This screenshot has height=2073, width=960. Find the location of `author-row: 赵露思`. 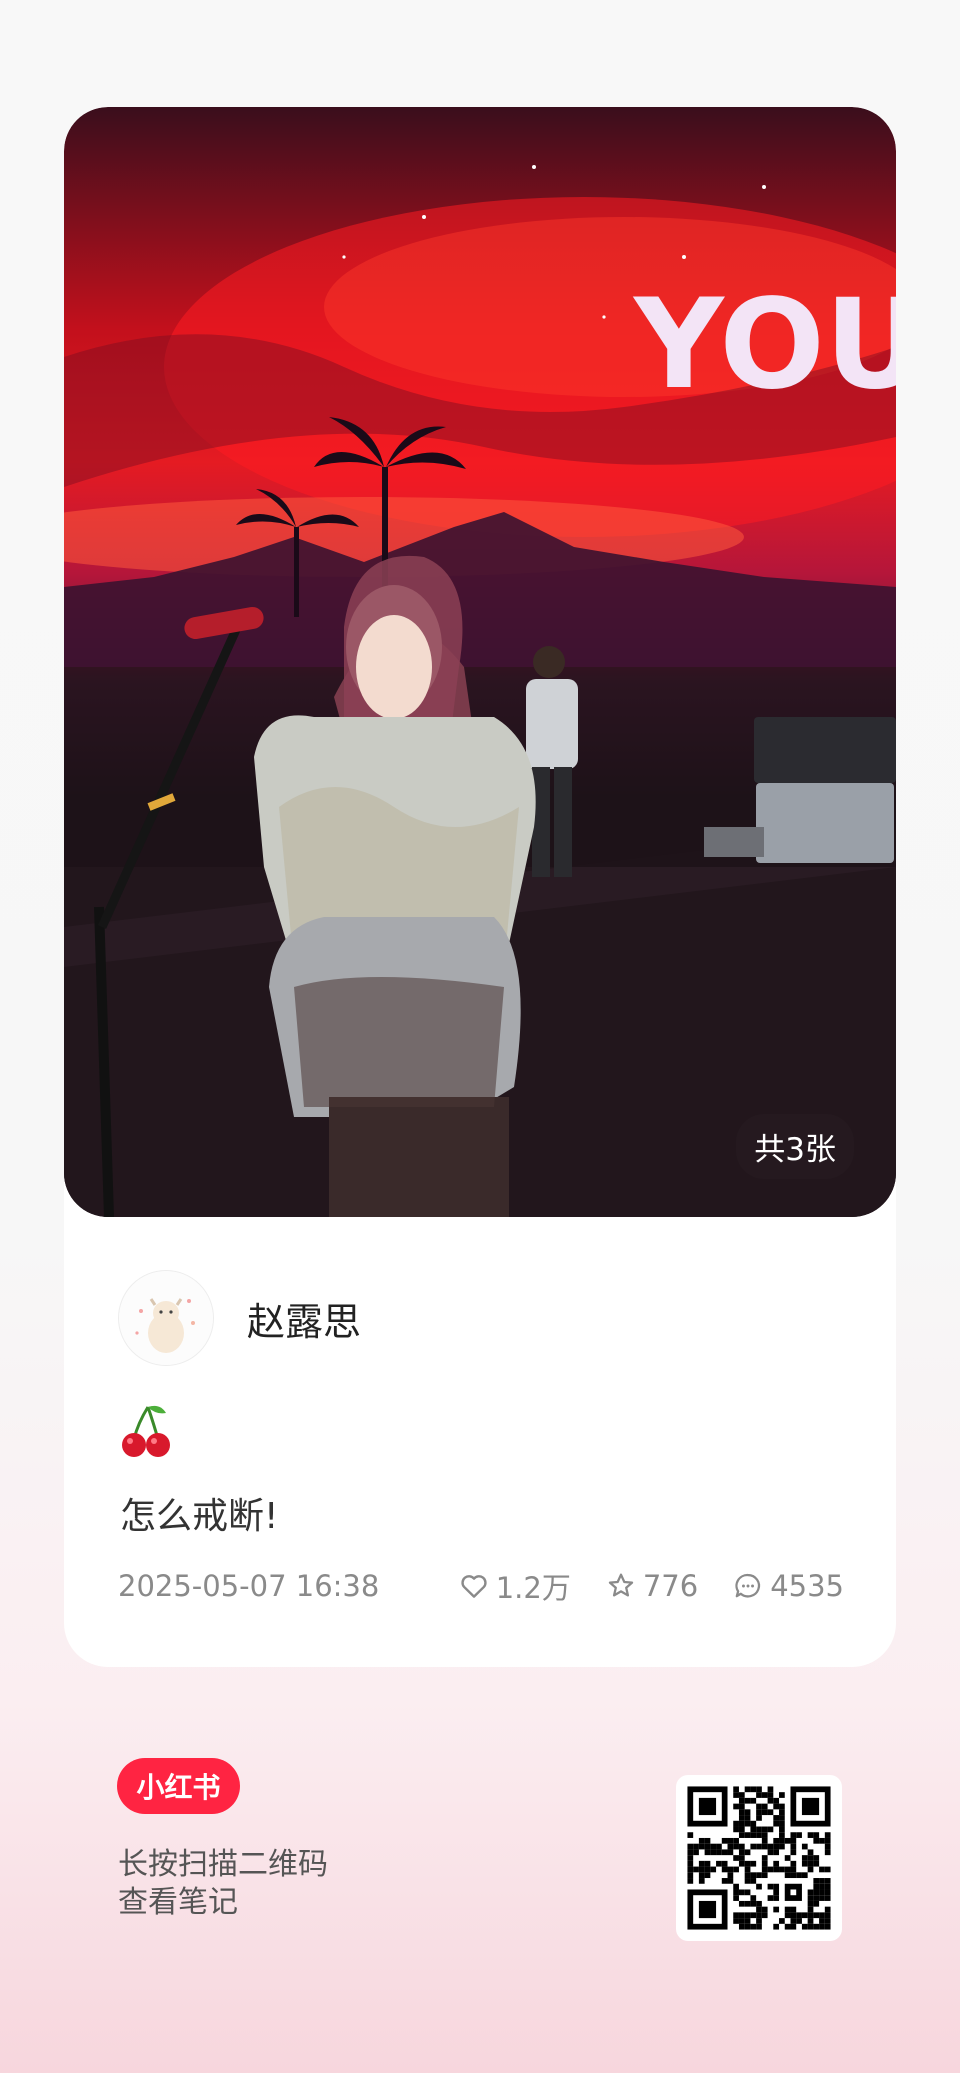

author-row: 赵露思 is located at coordinates (239, 1318).